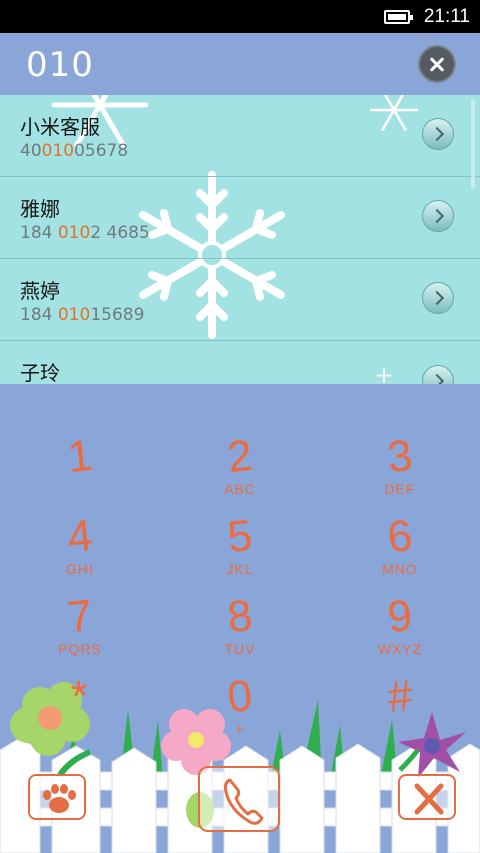 Image resolution: width=480 pixels, height=853 pixels. I want to click on key-star: *, so click(80, 706).